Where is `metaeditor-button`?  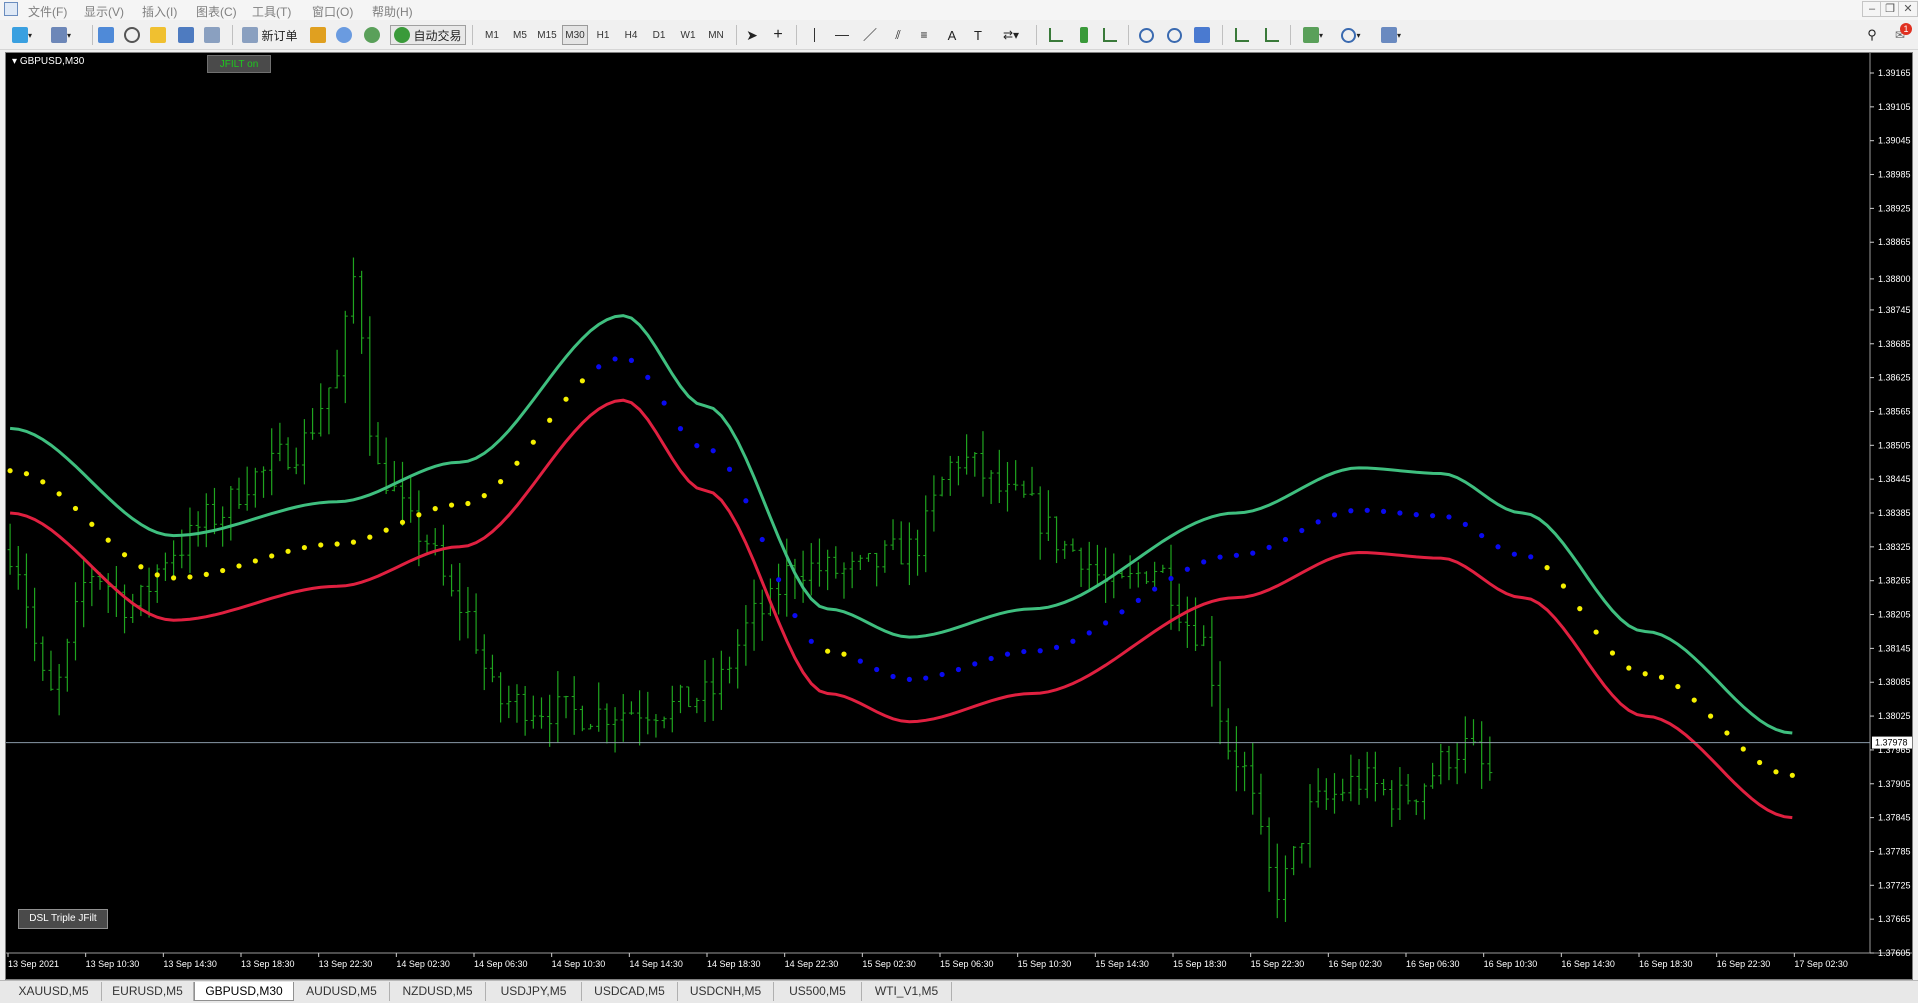 metaeditor-button is located at coordinates (318, 35).